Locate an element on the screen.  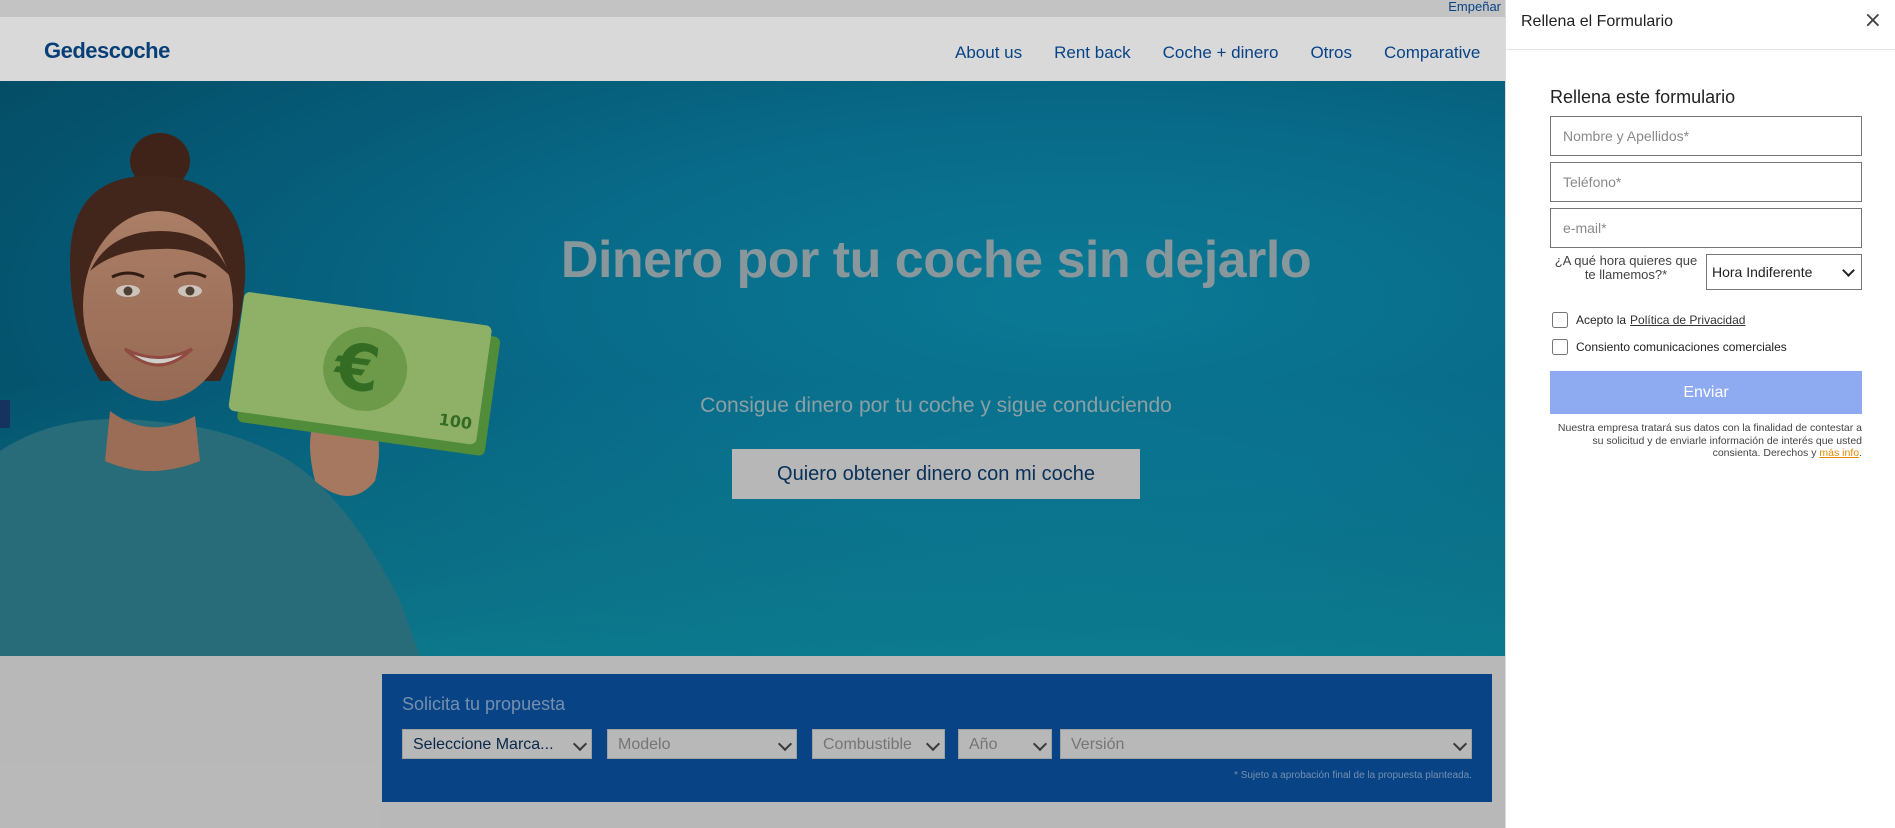
privacy-checkbox is located at coordinates (1560, 320).